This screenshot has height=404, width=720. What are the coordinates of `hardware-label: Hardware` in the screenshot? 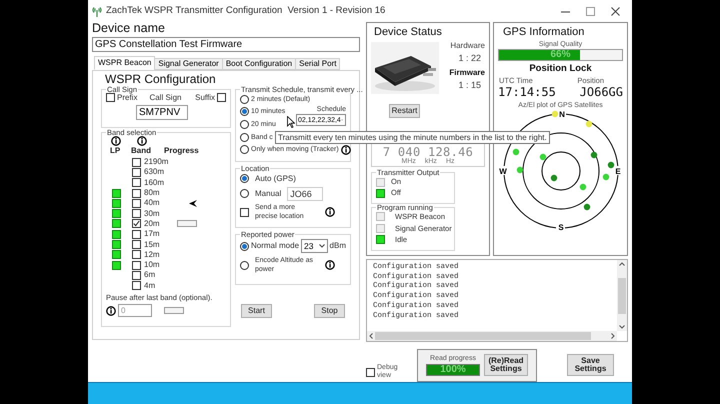 It's located at (467, 46).